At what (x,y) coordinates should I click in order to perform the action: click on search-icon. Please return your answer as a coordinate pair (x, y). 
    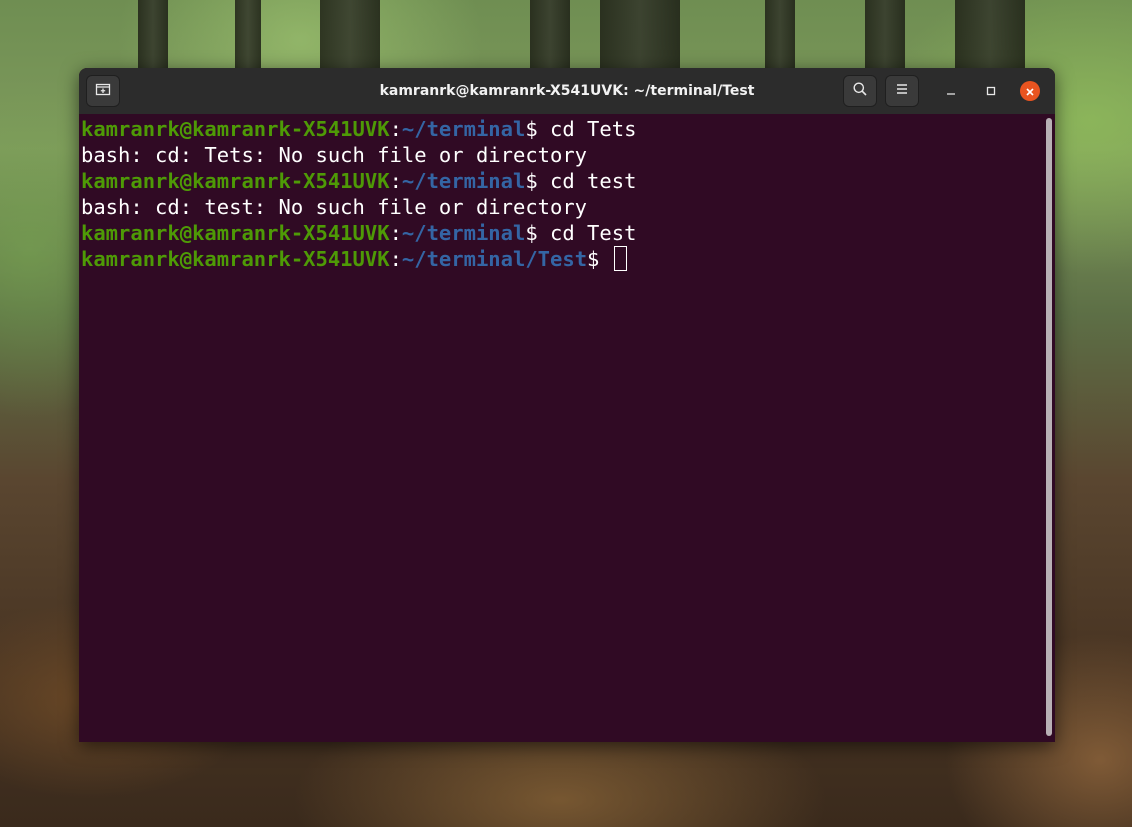
    Looking at the image, I should click on (860, 91).